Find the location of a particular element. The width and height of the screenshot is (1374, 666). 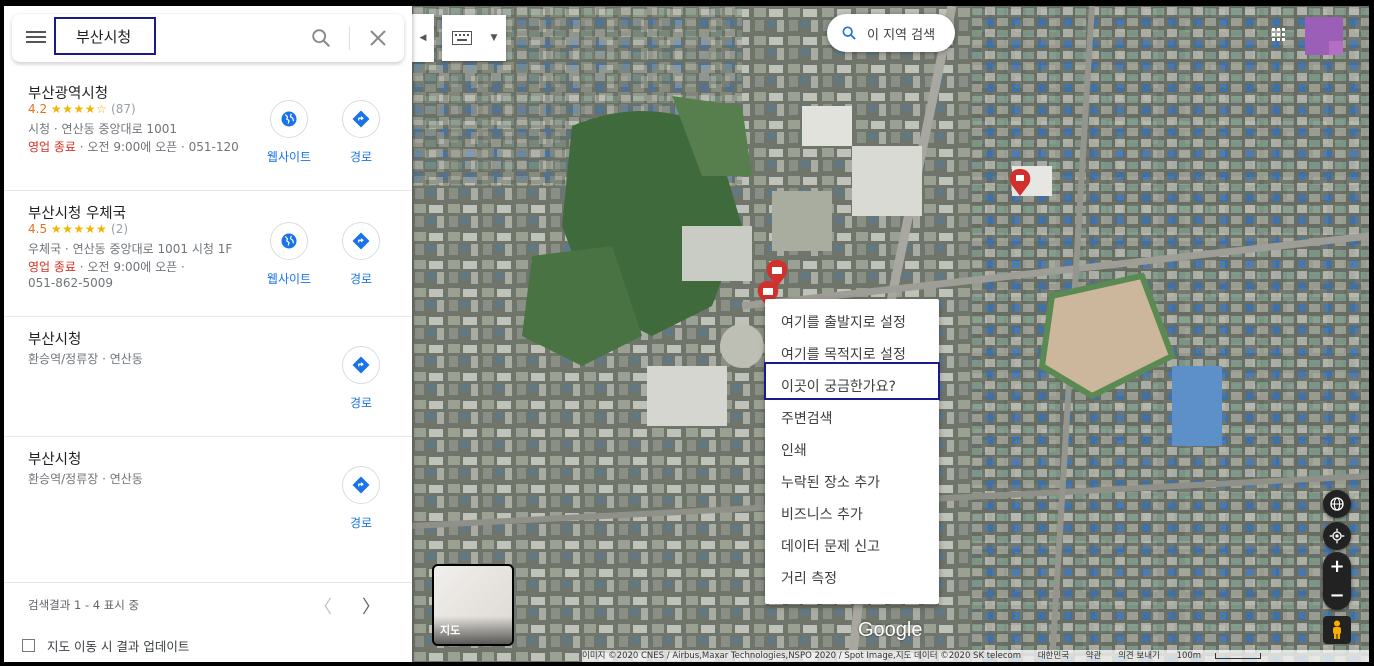

input-tools: ▼ is located at coordinates (474, 38).